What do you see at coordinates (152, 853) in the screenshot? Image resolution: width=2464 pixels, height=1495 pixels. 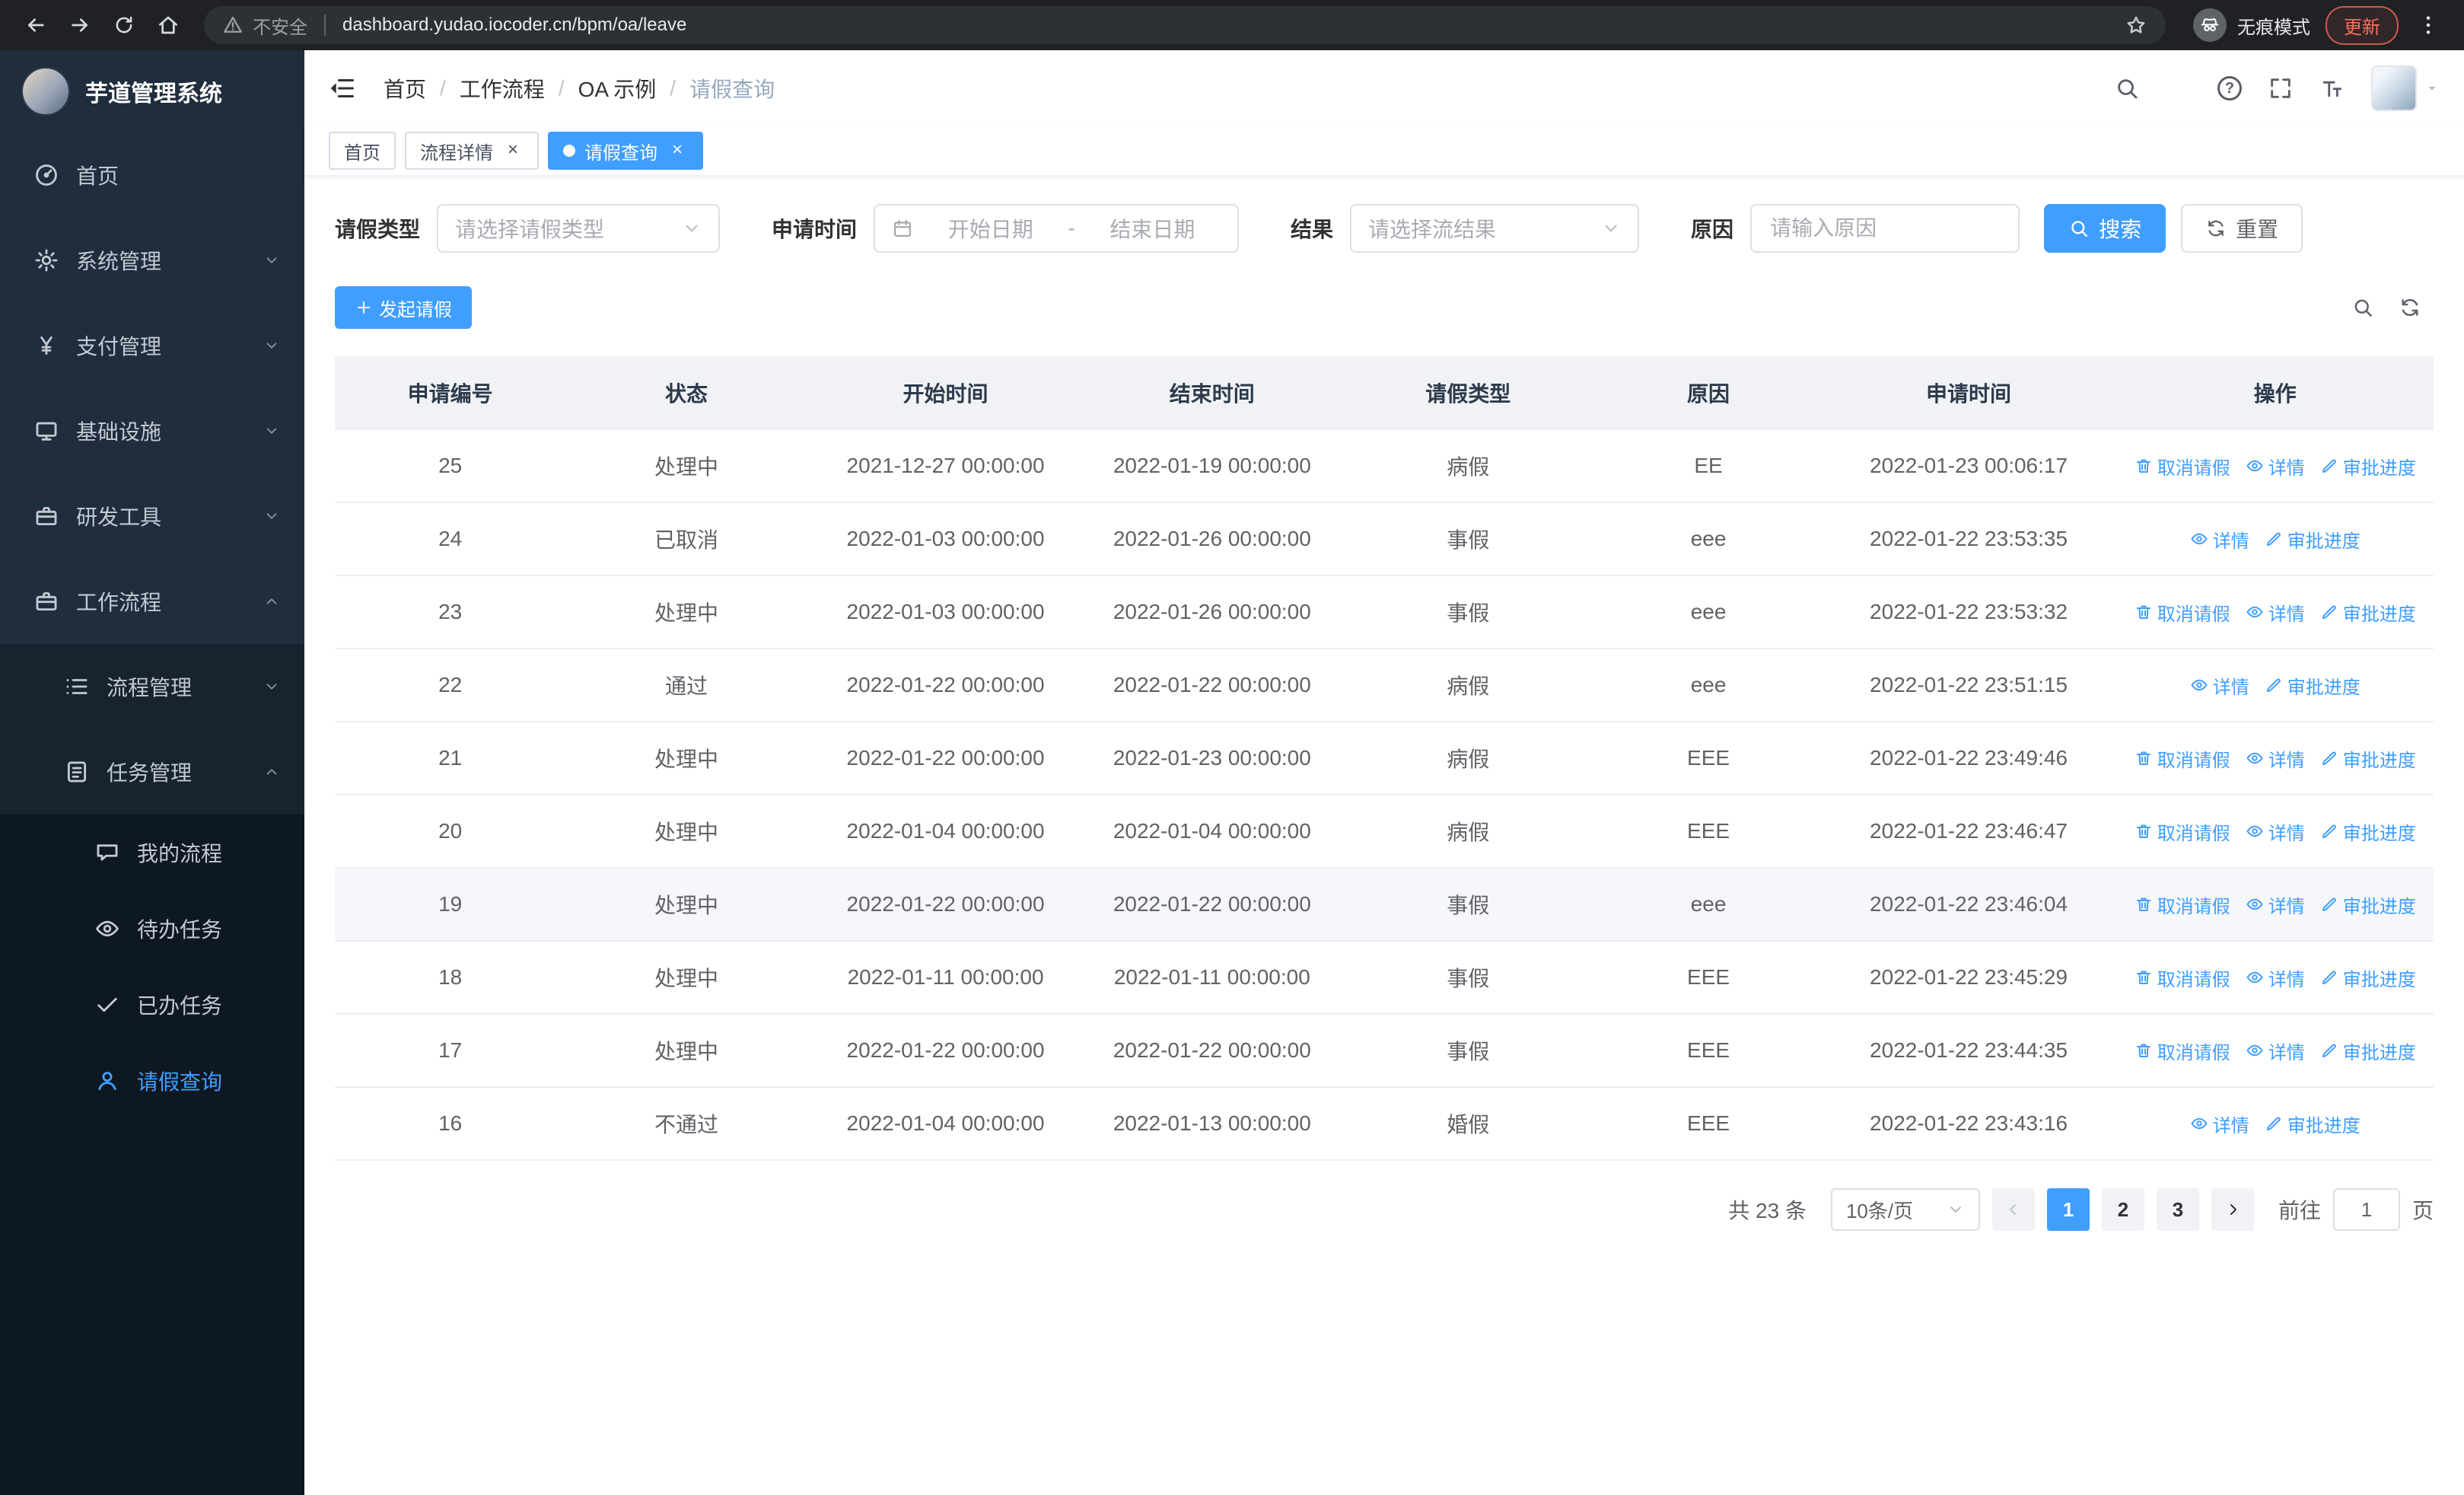 I see `sidebar-item-my-process: 我的流程` at bounding box center [152, 853].